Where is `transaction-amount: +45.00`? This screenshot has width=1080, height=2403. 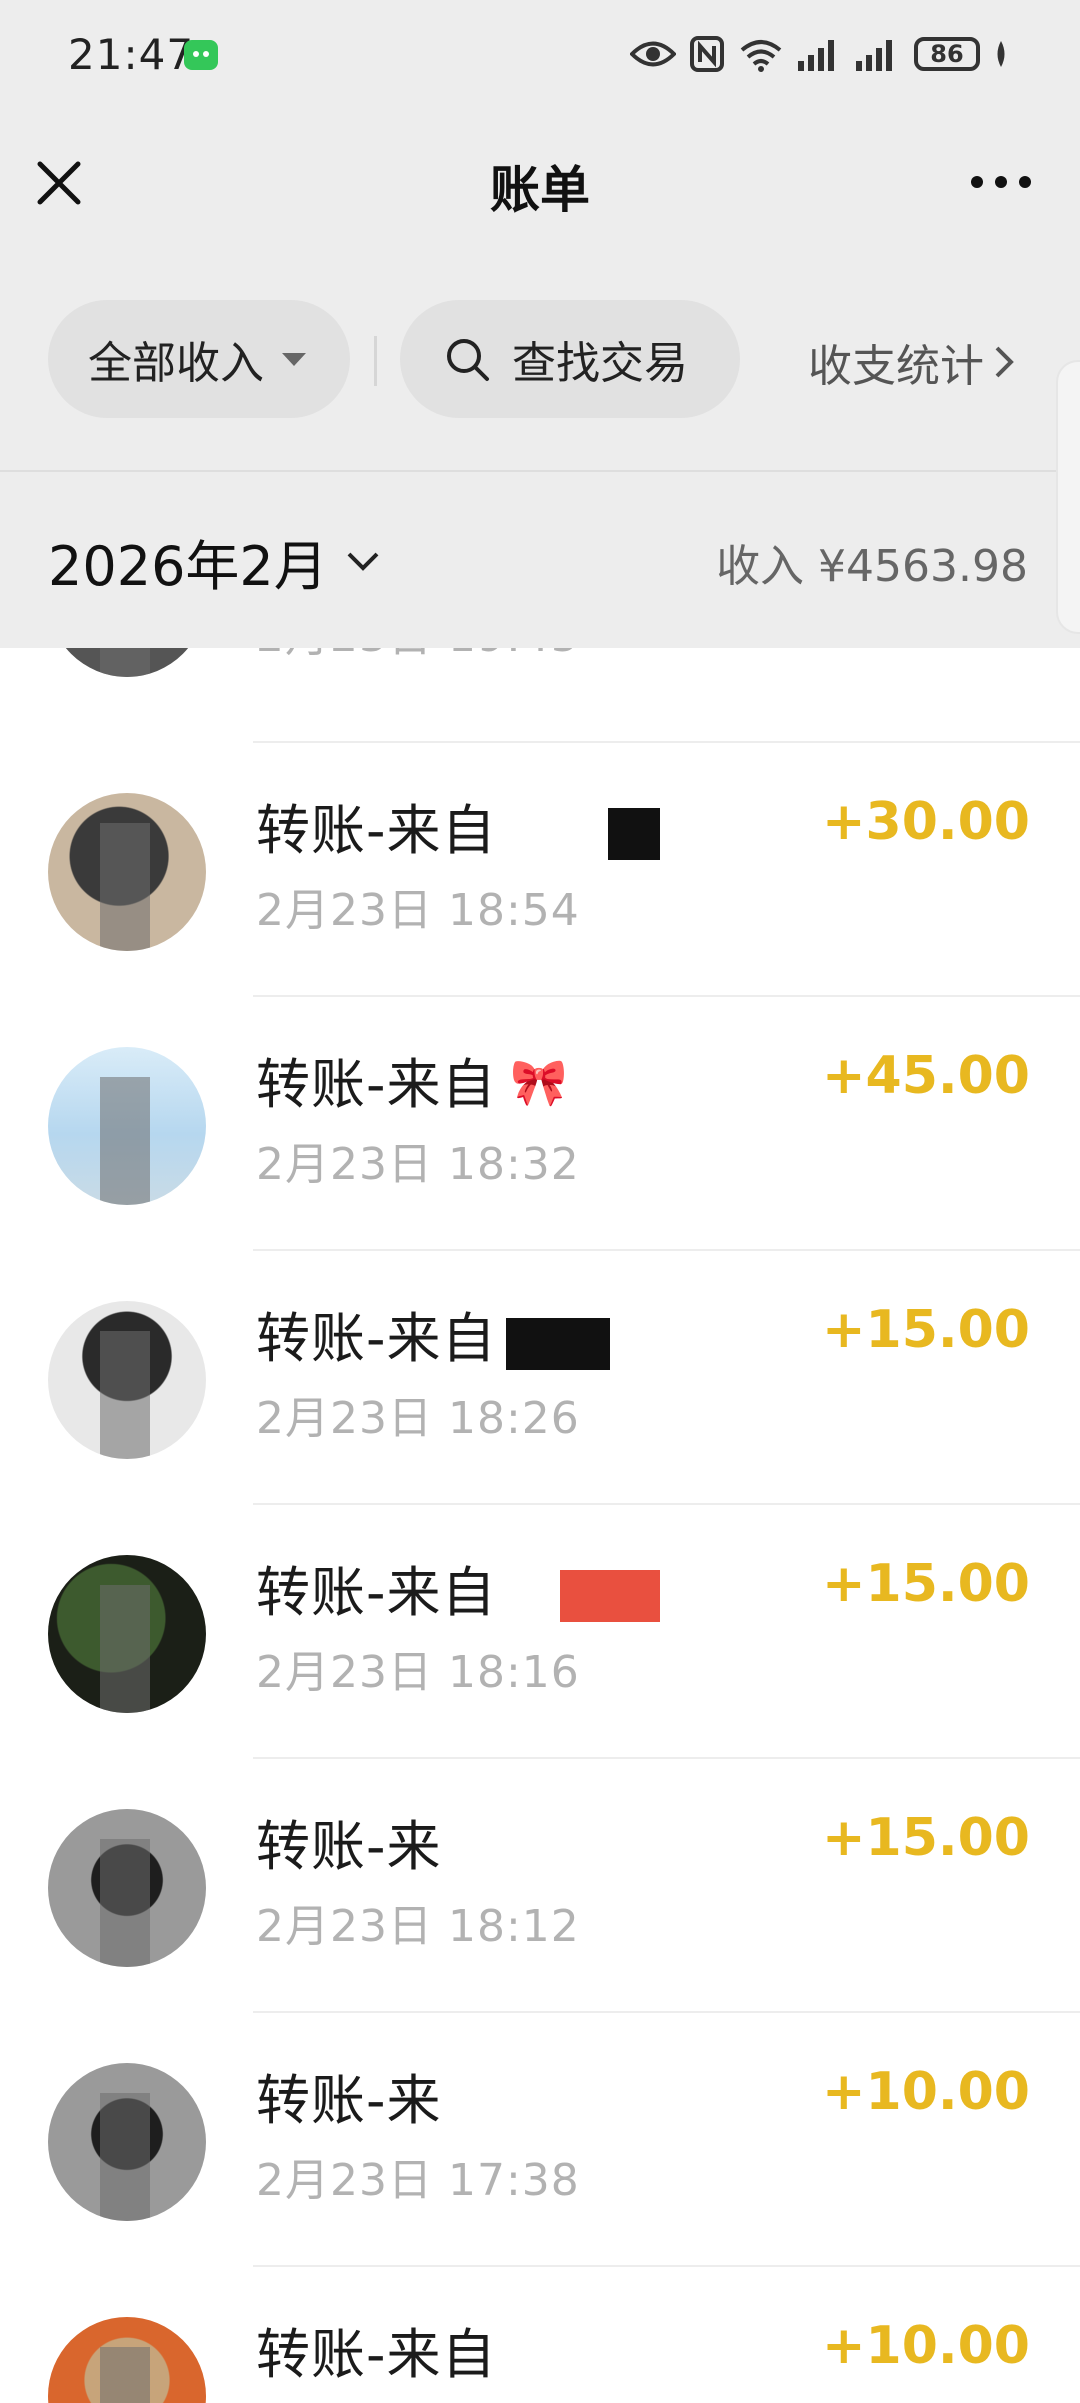
transaction-amount: +45.00 is located at coordinates (925, 1076).